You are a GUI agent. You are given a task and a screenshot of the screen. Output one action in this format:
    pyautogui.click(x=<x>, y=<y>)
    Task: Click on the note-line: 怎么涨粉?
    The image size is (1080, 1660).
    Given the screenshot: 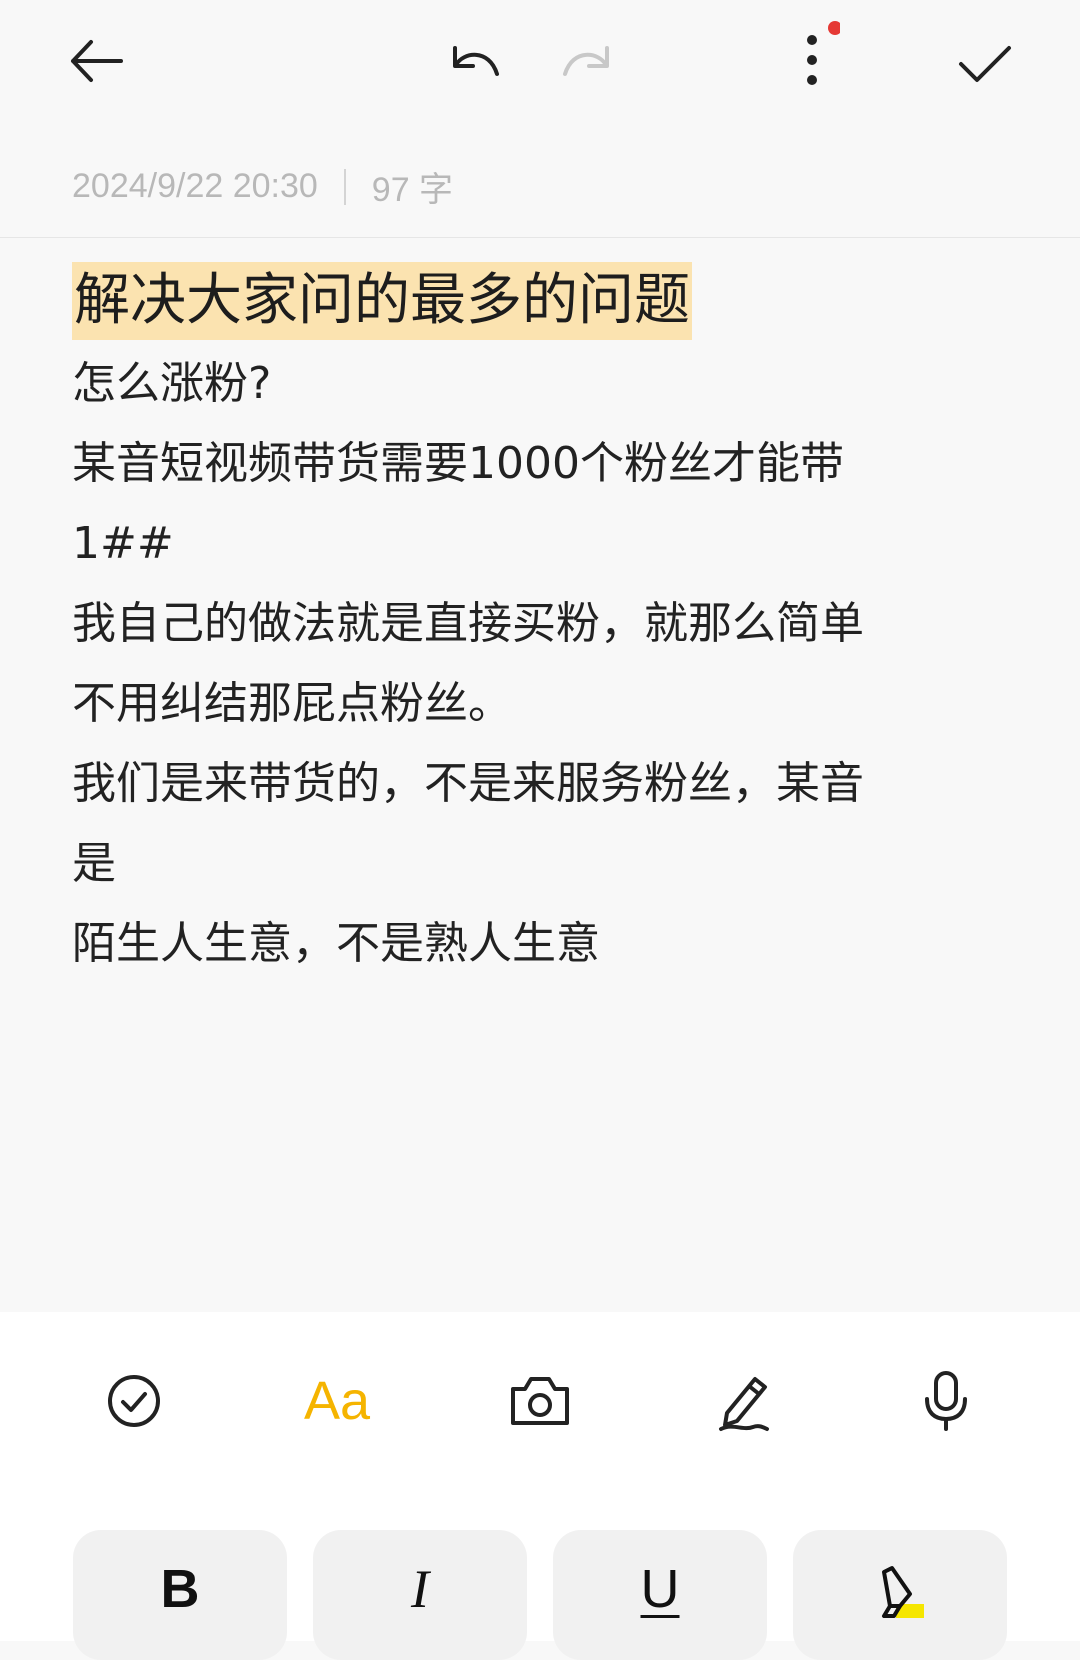 What is the action you would take?
    pyautogui.click(x=522, y=384)
    